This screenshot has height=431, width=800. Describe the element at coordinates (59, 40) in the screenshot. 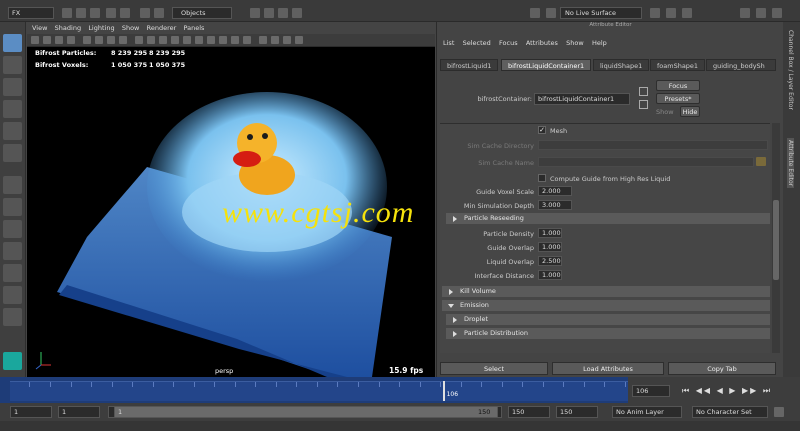

I see `bookmark-icon` at that location.